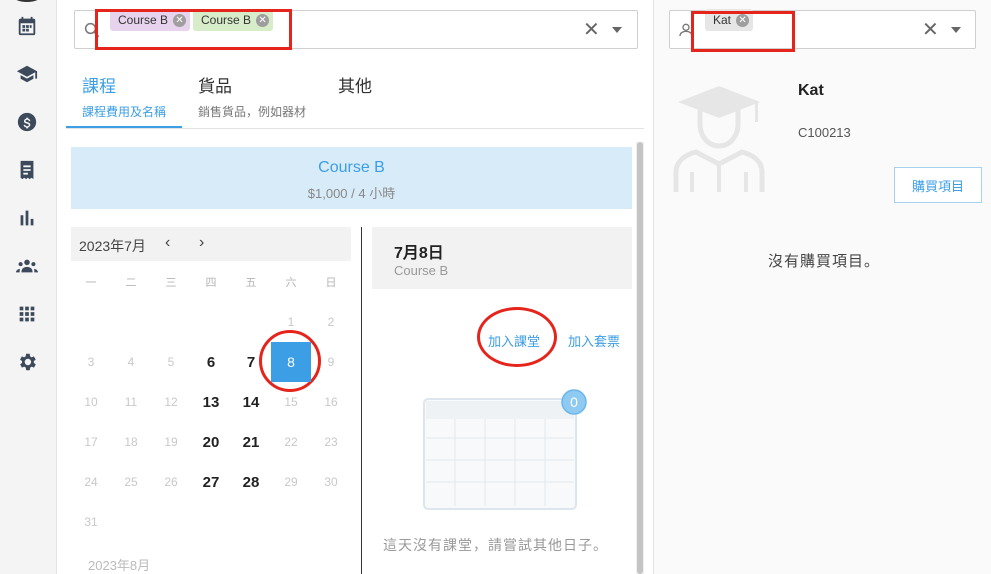 The width and height of the screenshot is (991, 574). I want to click on calendar-day-selected: 8, so click(291, 362).